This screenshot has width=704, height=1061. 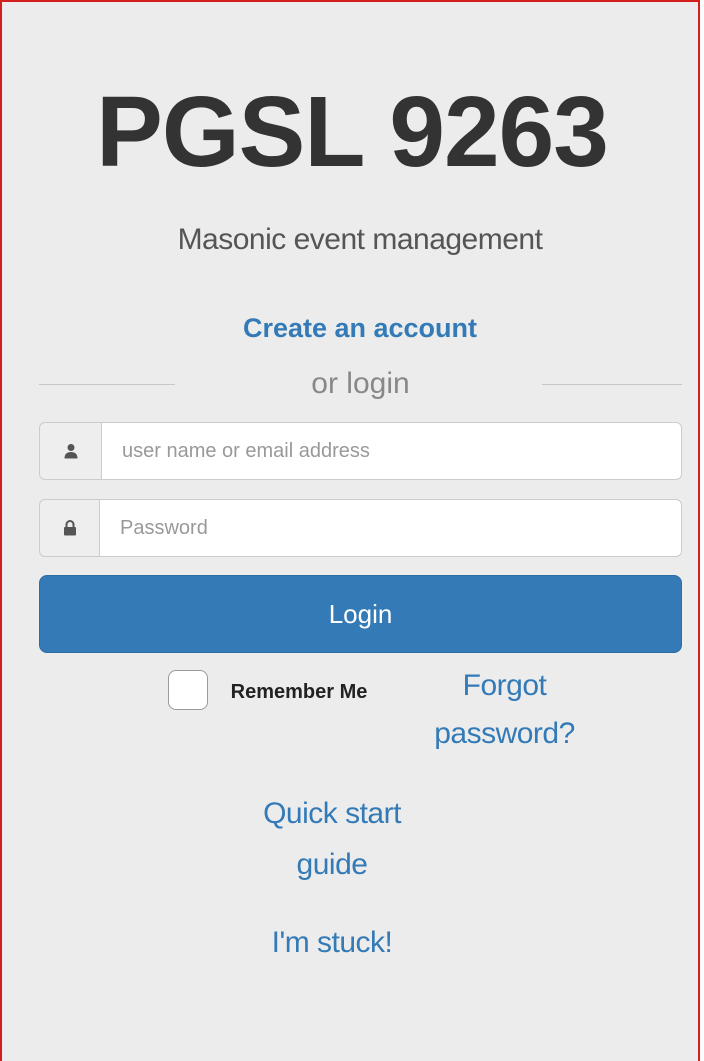 What do you see at coordinates (332, 839) in the screenshot?
I see `quick-start-guide-link: Quick start guide` at bounding box center [332, 839].